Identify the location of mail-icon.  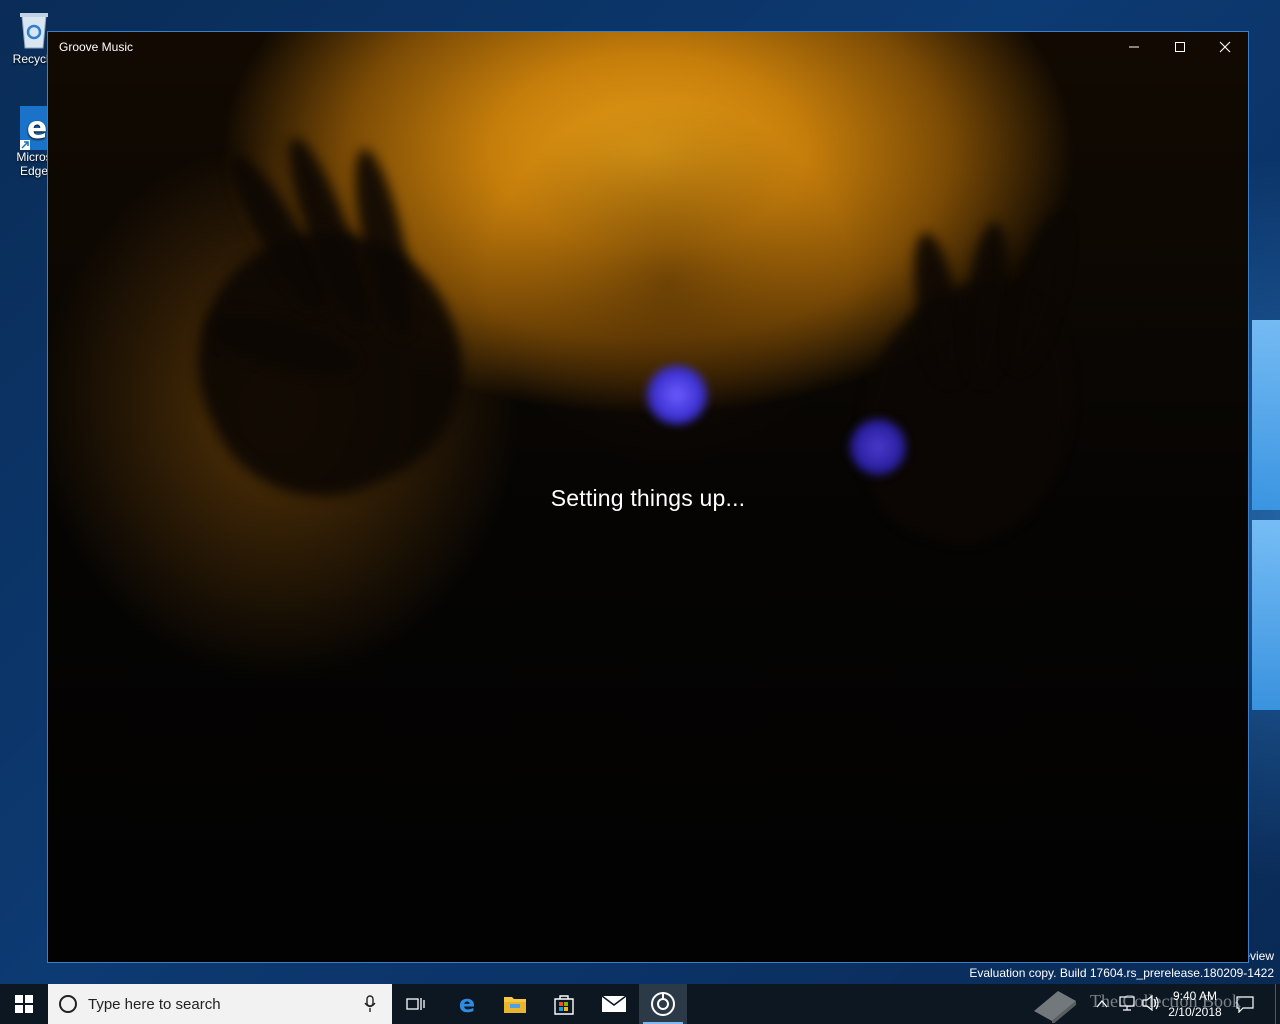
(614, 1003).